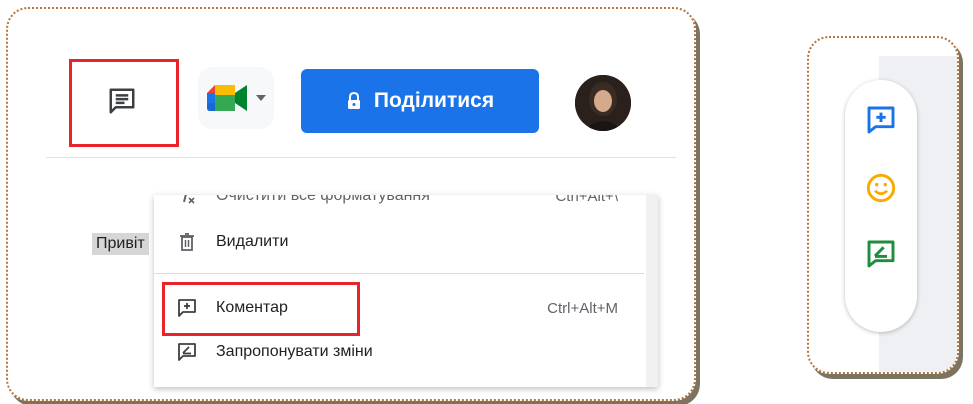  Describe the element at coordinates (399, 308) in the screenshot. I see `menu-item-comment: Коментар Ctrl+Alt+M` at that location.